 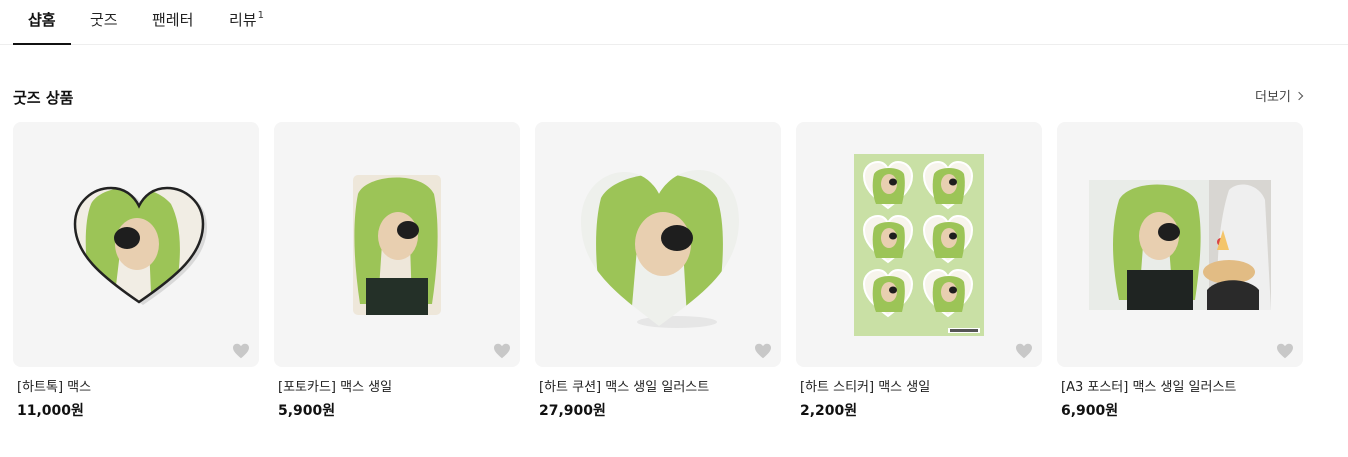 What do you see at coordinates (243, 20) in the screenshot?
I see `tab-reviews-label: 리뷰` at bounding box center [243, 20].